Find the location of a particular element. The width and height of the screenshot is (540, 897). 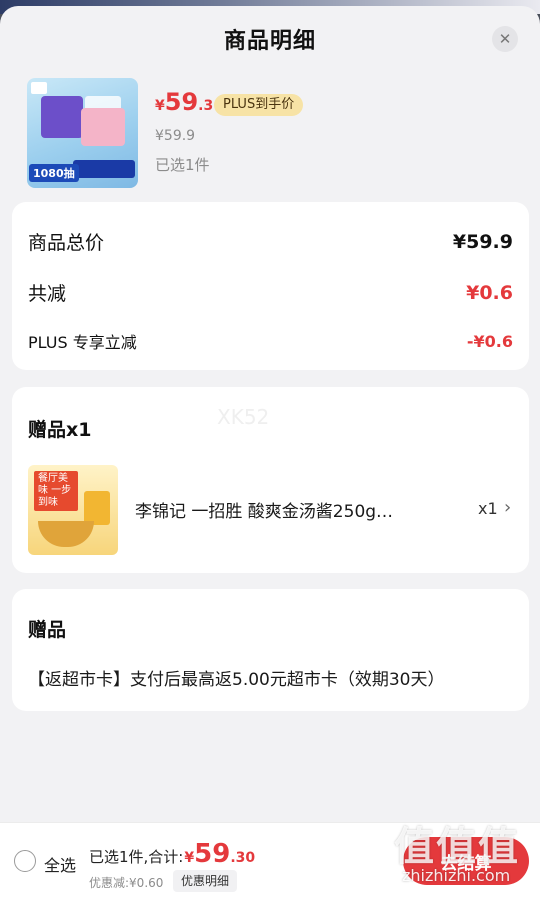

close-button: ✕ is located at coordinates (505, 39).